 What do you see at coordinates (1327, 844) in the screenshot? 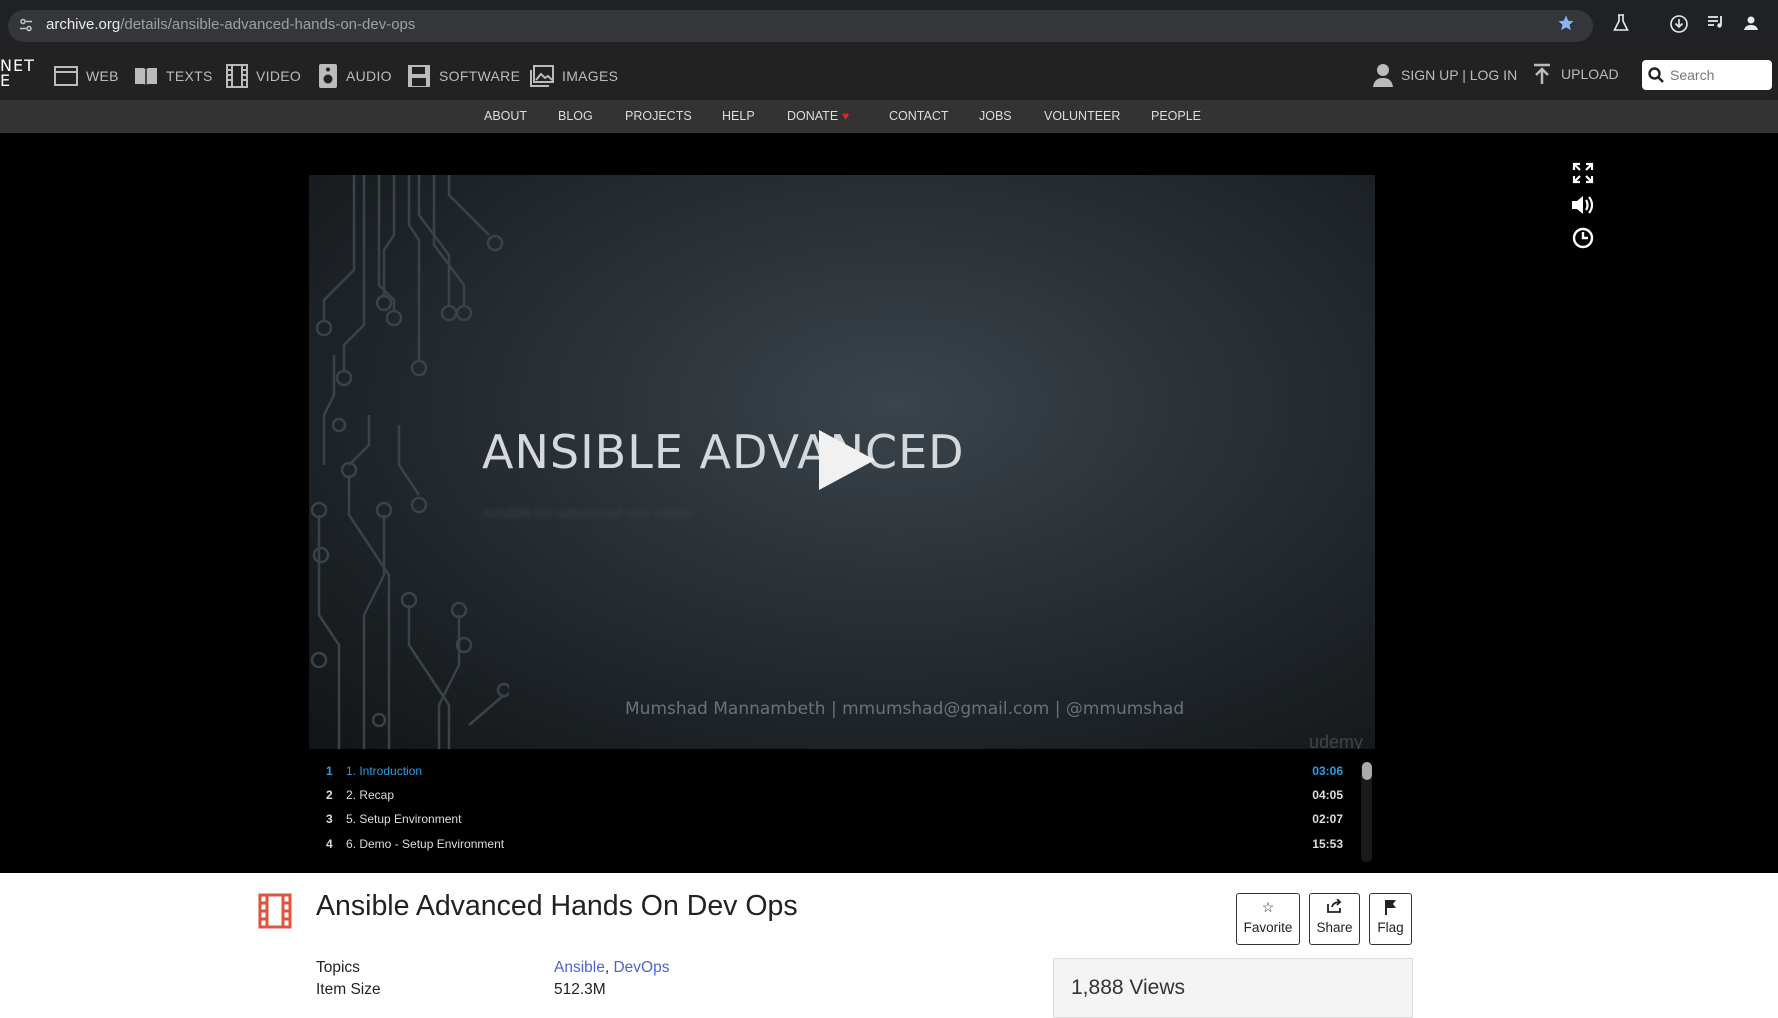
I see `playlist-item-duration: 15:53` at bounding box center [1327, 844].